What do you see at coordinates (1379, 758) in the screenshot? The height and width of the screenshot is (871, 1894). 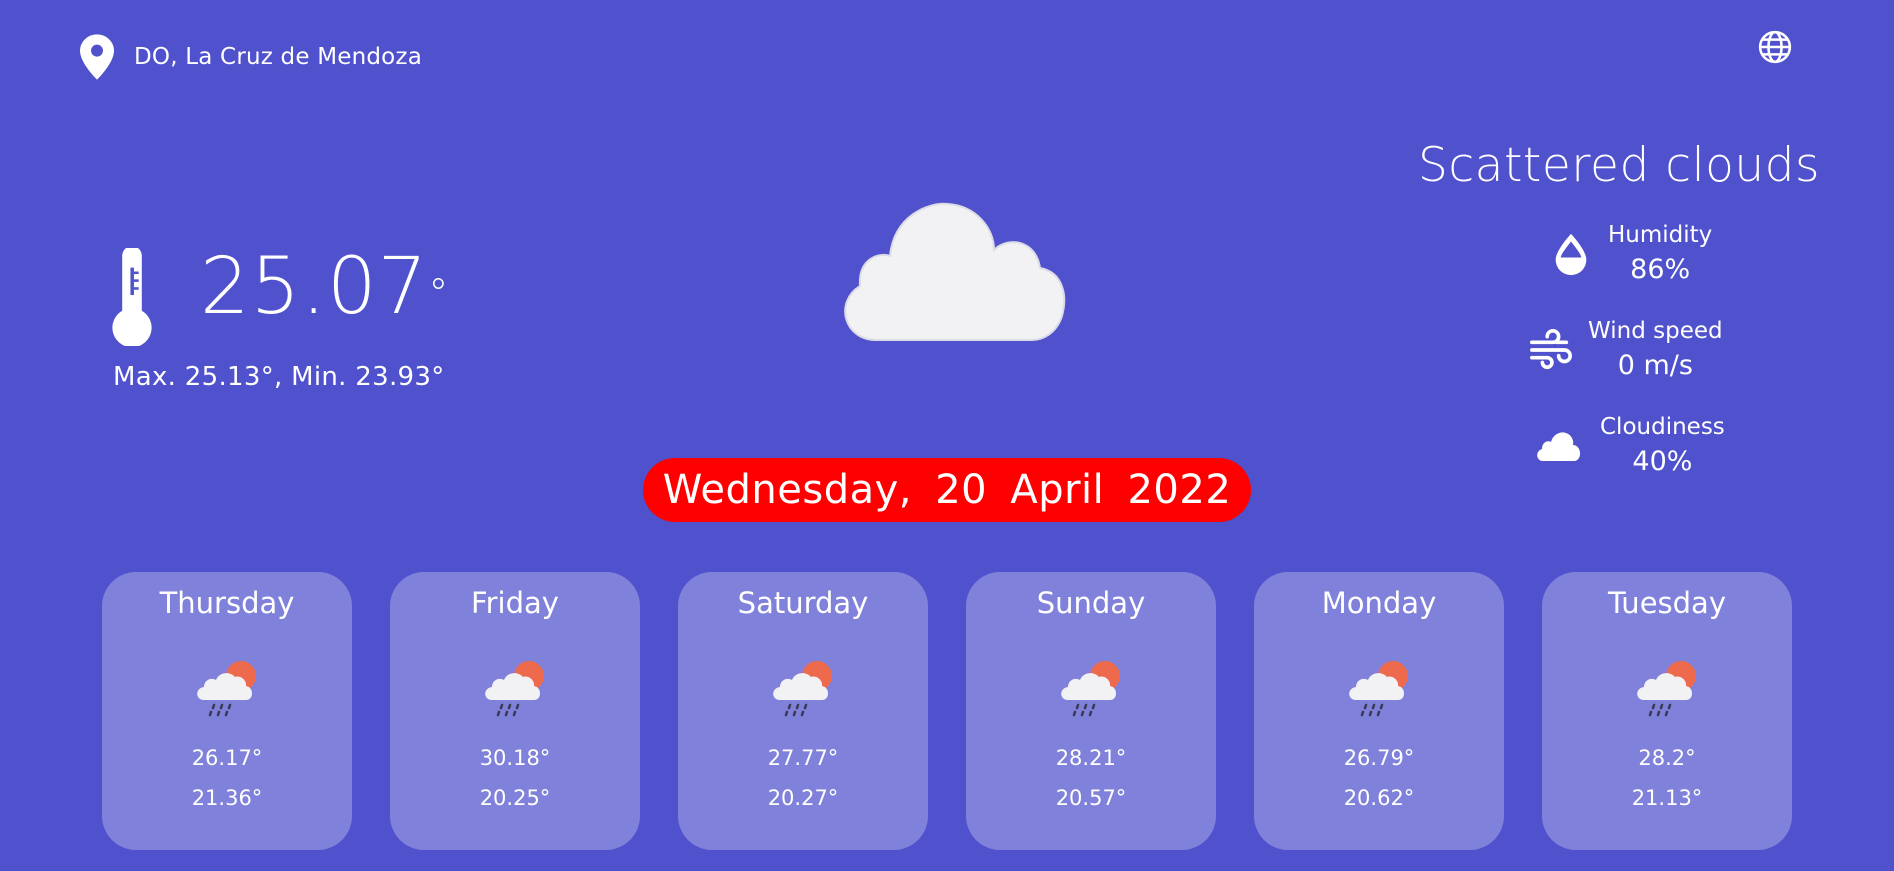 I see `forecast-high: 26.79°` at bounding box center [1379, 758].